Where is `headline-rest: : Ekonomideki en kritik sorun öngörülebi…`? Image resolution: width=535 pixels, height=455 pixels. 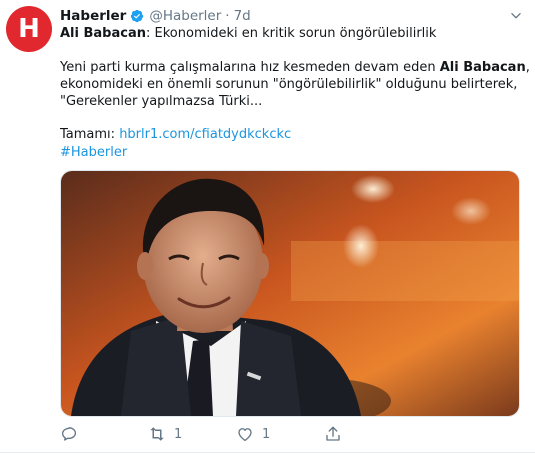 headline-rest: : Ekonomideki en kritik sorun öngörülebi… is located at coordinates (291, 33).